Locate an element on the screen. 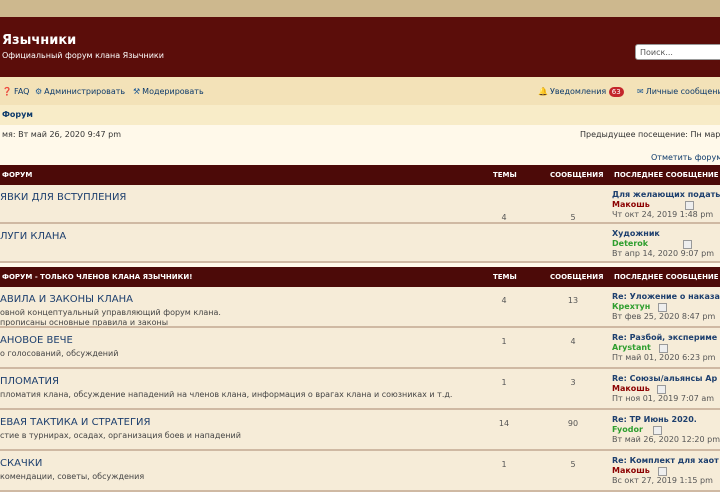 This screenshot has width=720, height=492. section-header: ФОРУМ ТЕМЫ СООБЩЕНИЯ ПОСЛЕДНЕЕ СООБЩЕНИЕ is located at coordinates (360, 175).